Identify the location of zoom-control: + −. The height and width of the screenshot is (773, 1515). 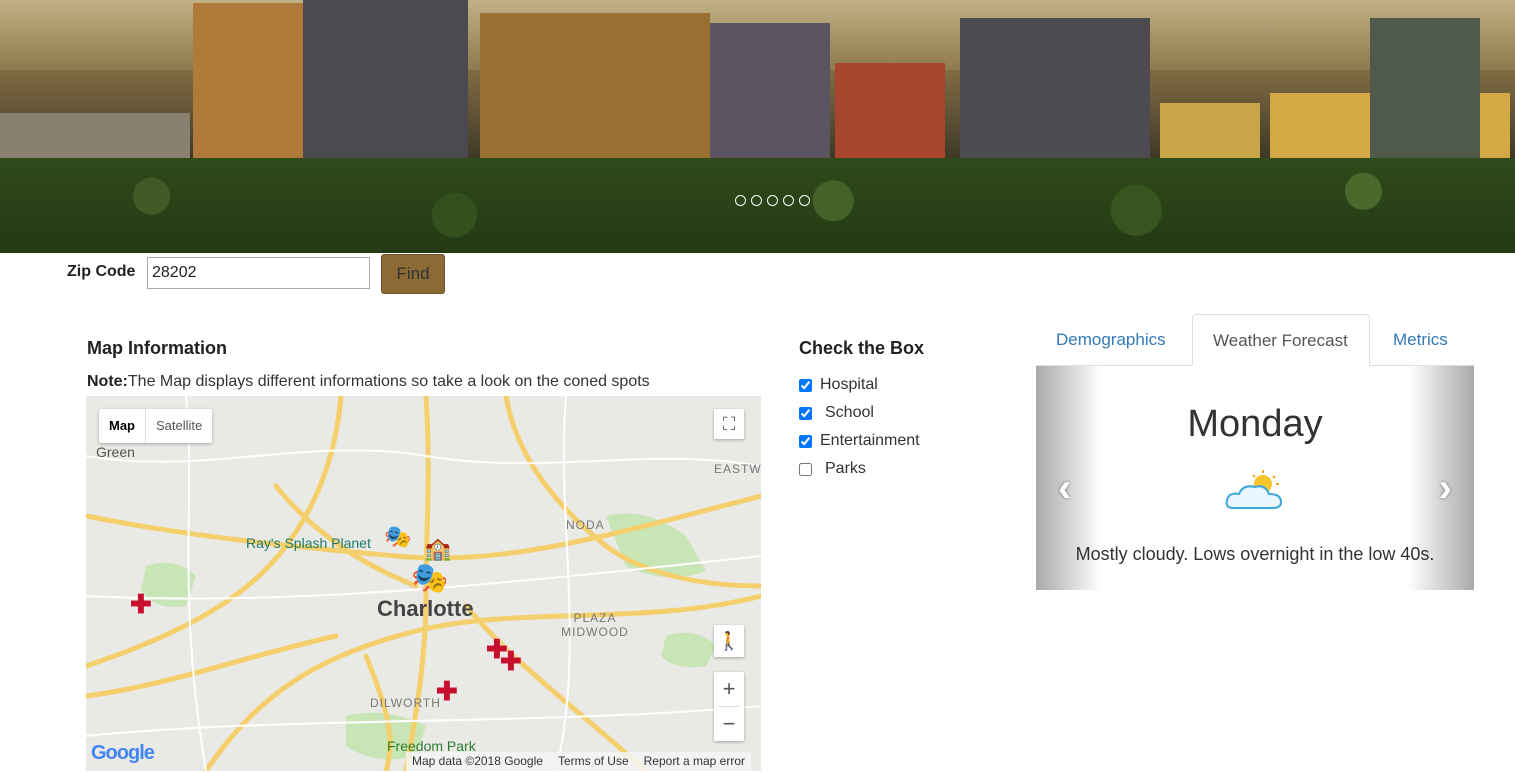
(729, 706).